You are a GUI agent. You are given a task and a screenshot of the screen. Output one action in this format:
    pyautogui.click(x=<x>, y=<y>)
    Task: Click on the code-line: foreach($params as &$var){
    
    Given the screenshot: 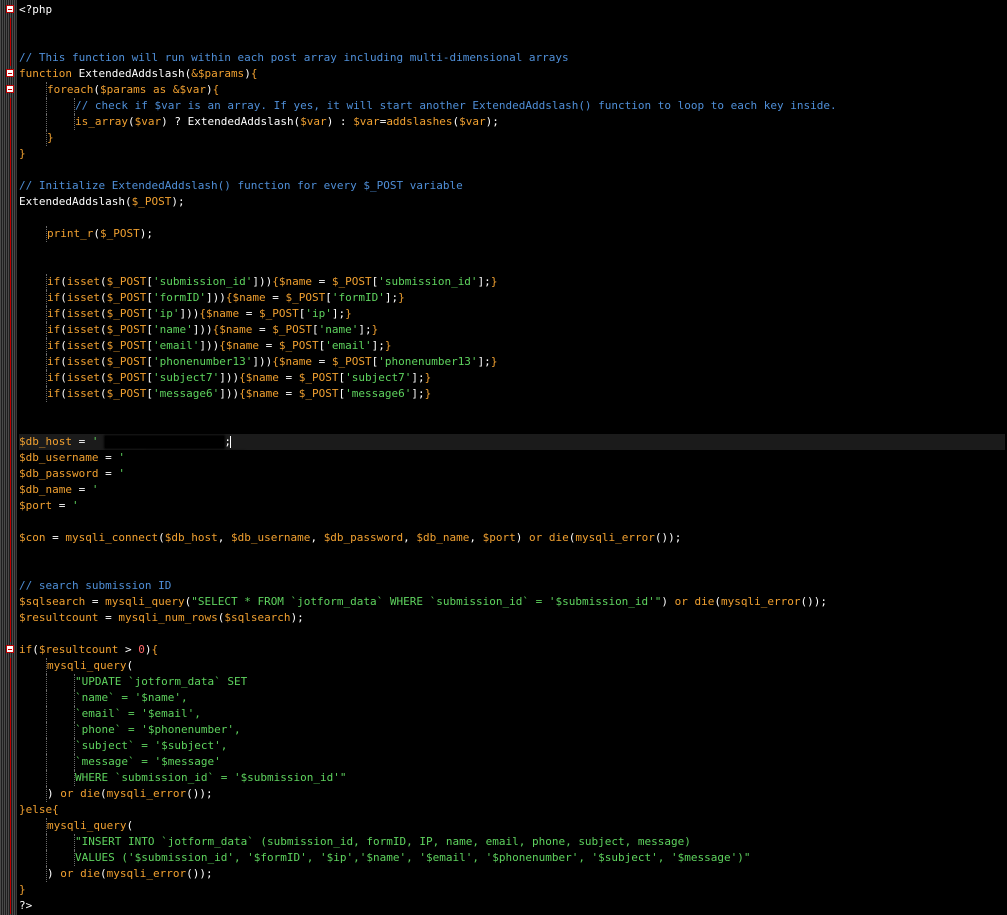 What is the action you would take?
    pyautogui.click(x=505, y=90)
    